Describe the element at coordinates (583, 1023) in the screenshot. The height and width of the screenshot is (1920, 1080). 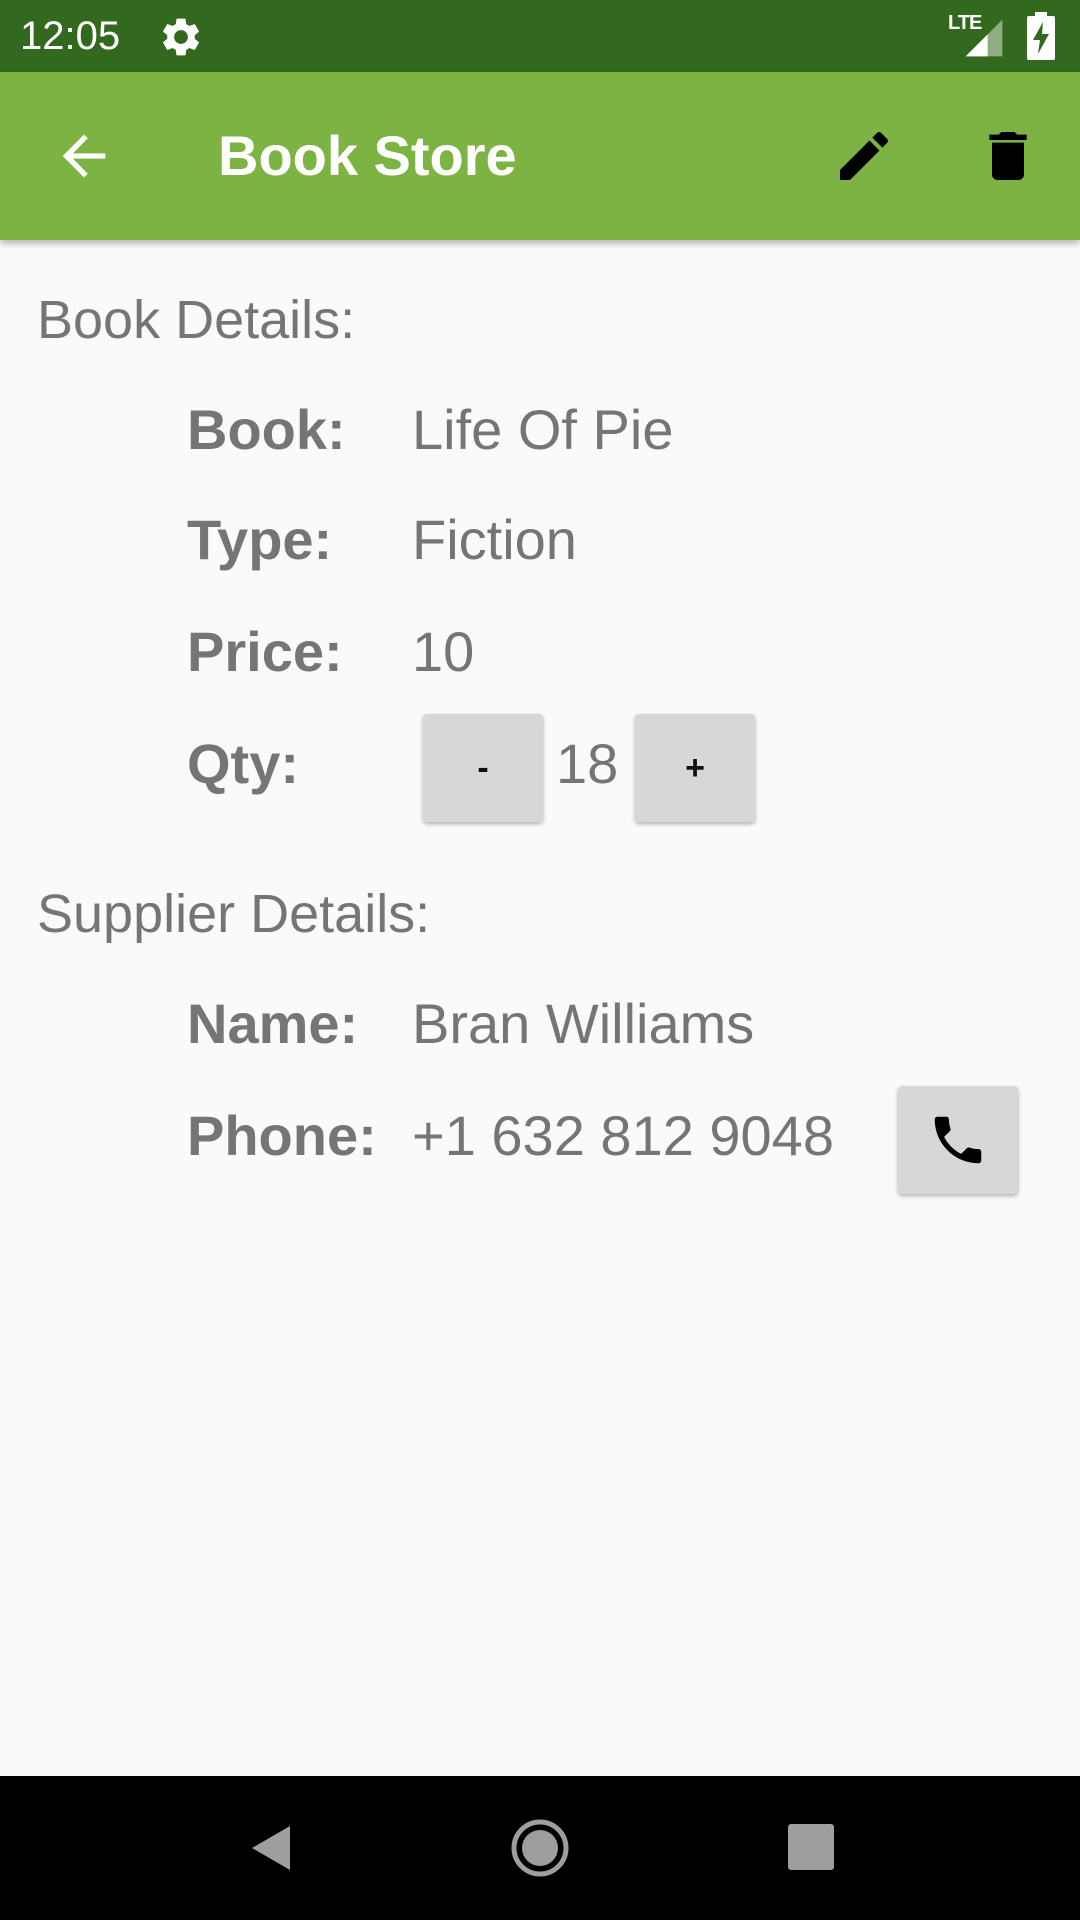
I see `name-value: Bran Williams` at that location.